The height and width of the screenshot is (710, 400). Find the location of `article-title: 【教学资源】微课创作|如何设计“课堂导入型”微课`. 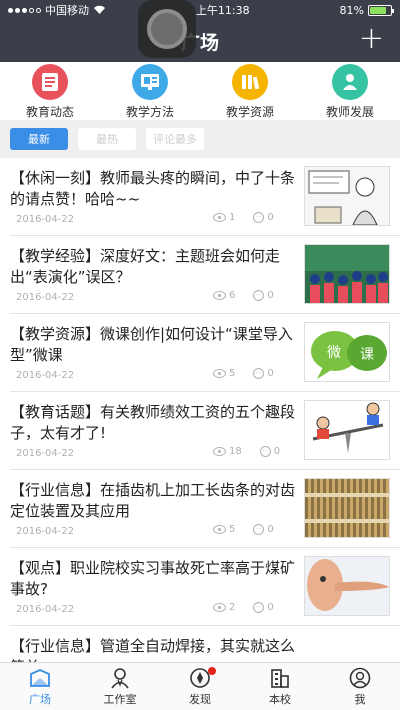

article-title: 【教学资源】微课创作|如何设计“课堂导入型”微课 is located at coordinates (151, 344).